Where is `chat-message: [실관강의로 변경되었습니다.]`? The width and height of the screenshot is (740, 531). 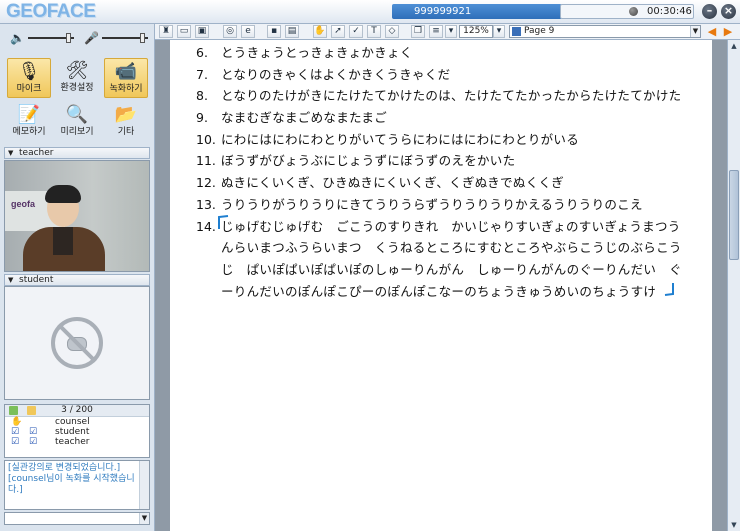 chat-message: [실관강의로 변경되었습니다.] is located at coordinates (64, 468).